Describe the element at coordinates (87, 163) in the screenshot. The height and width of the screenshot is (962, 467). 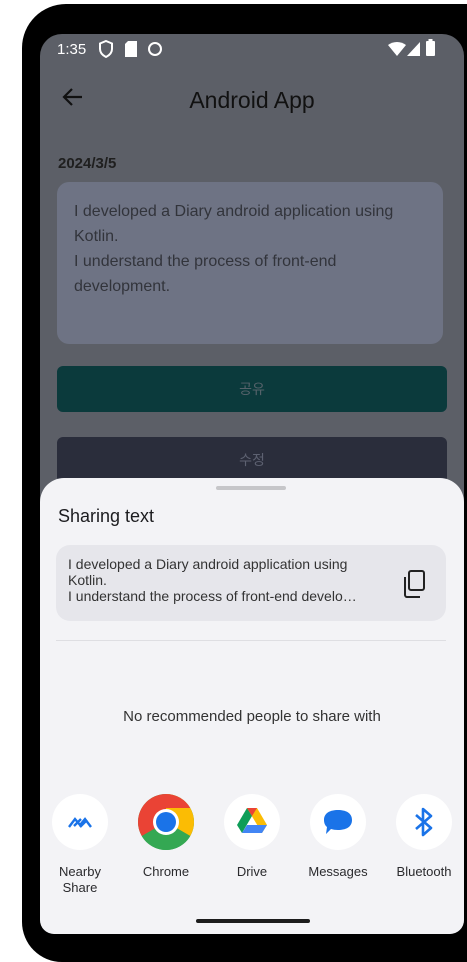
I see `diary-date: 2024/3/5` at that location.